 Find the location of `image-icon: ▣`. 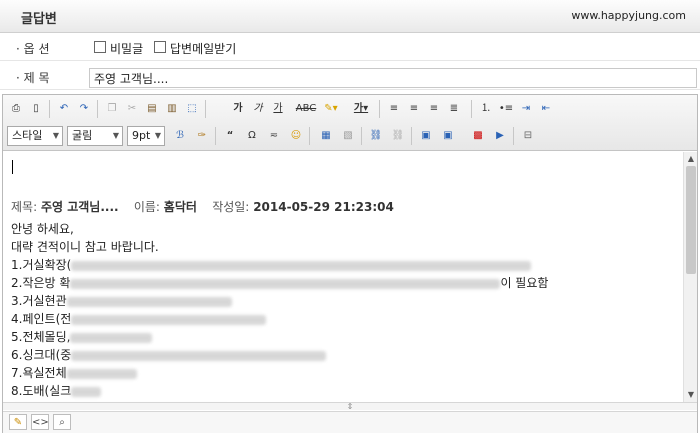

image-icon: ▣ is located at coordinates (426, 136).